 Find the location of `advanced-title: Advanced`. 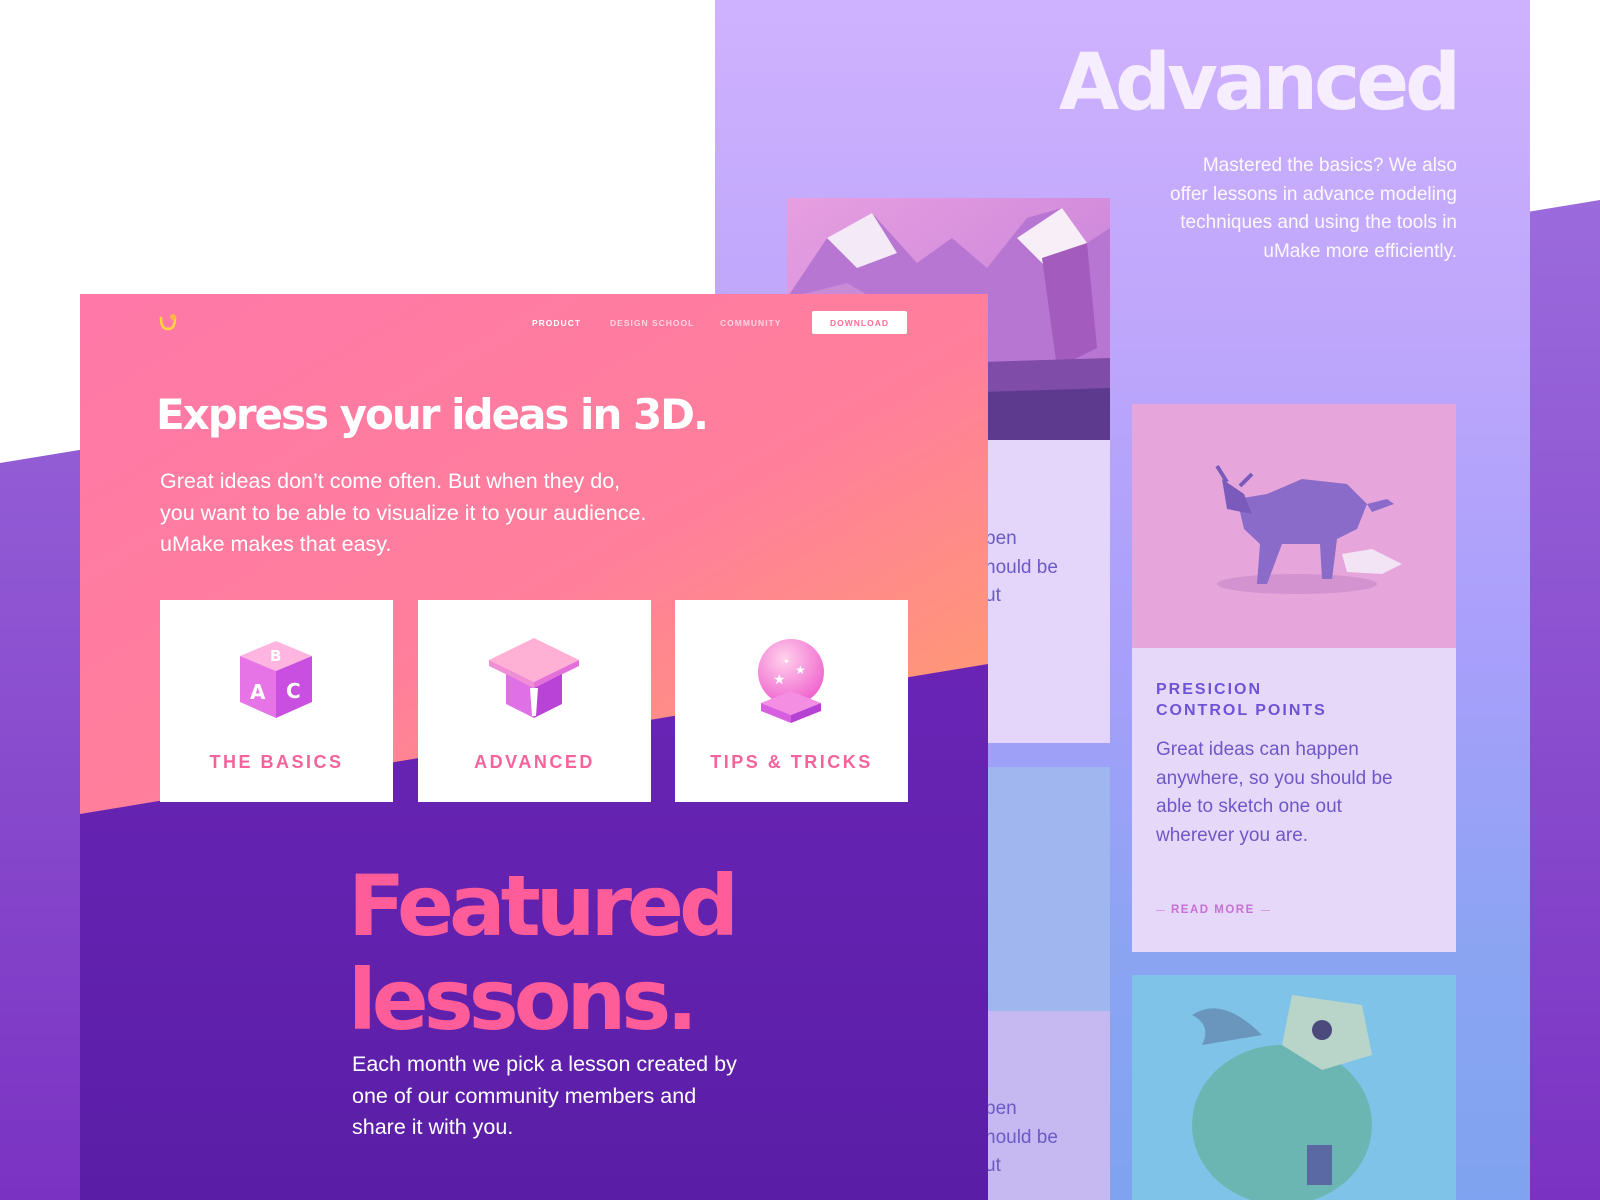

advanced-title: Advanced is located at coordinates (1259, 83).